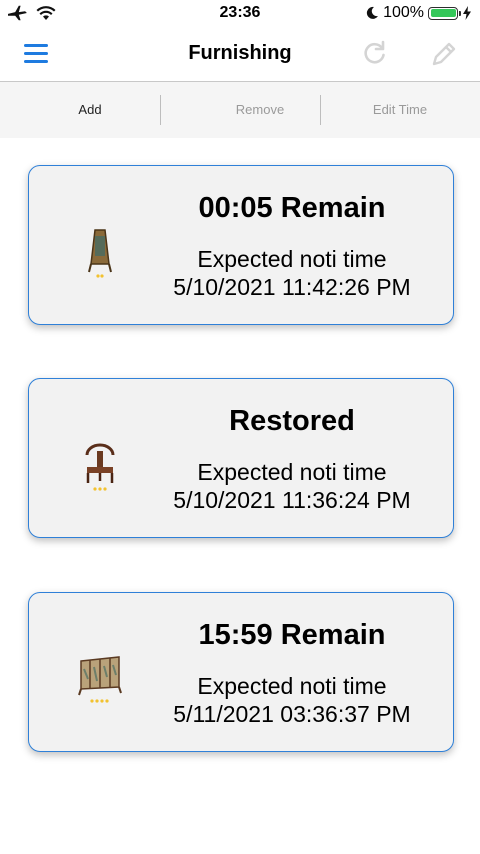  Describe the element at coordinates (100, 679) in the screenshot. I see `folding-screen-icon` at that location.